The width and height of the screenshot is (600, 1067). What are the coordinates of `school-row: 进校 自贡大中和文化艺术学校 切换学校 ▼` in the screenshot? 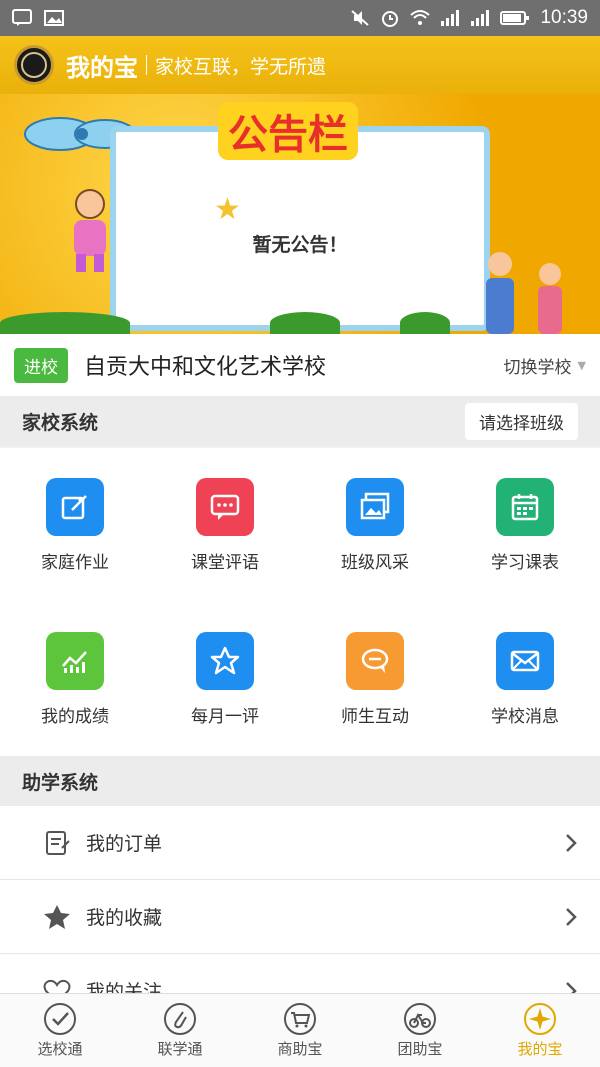 It's located at (300, 365).